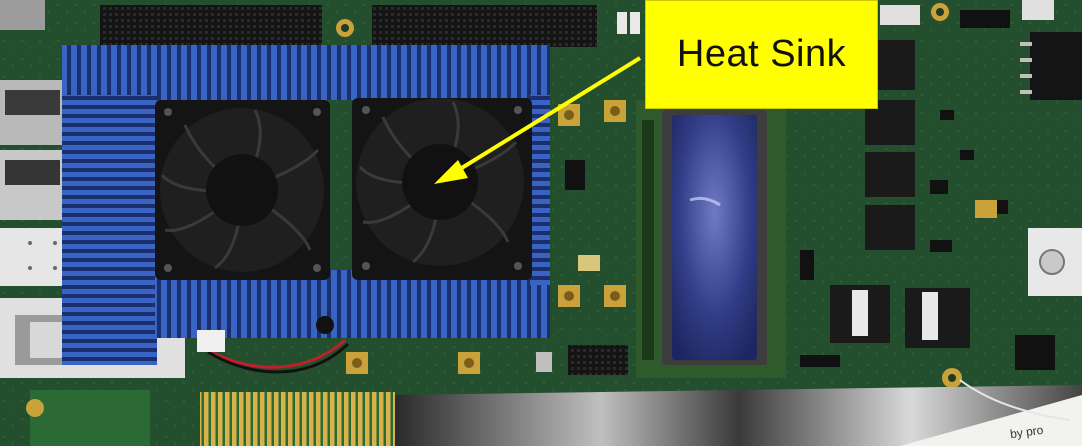  I want to click on pin-header, so click(598, 360).